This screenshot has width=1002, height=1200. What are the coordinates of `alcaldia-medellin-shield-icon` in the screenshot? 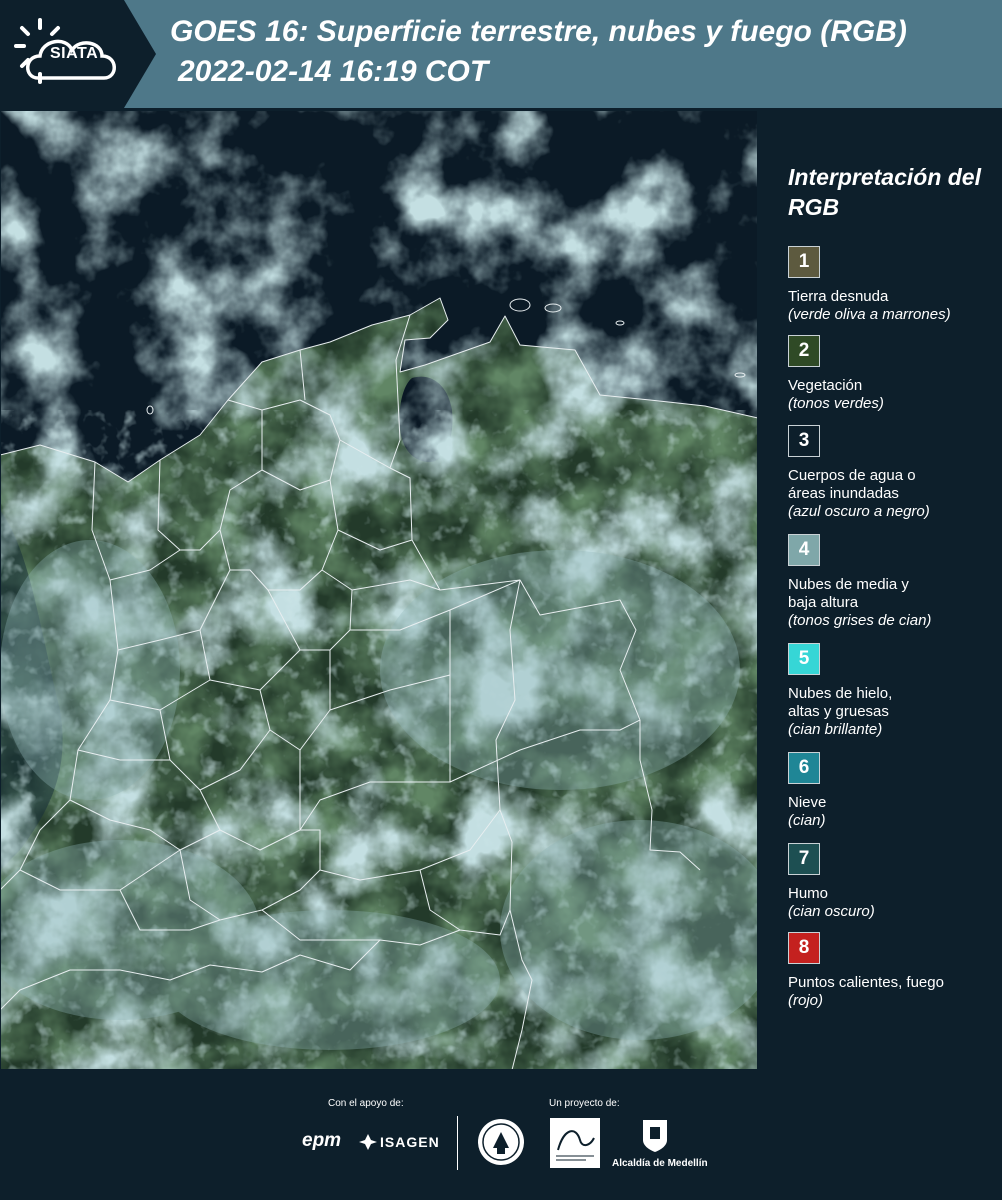 It's located at (655, 1136).